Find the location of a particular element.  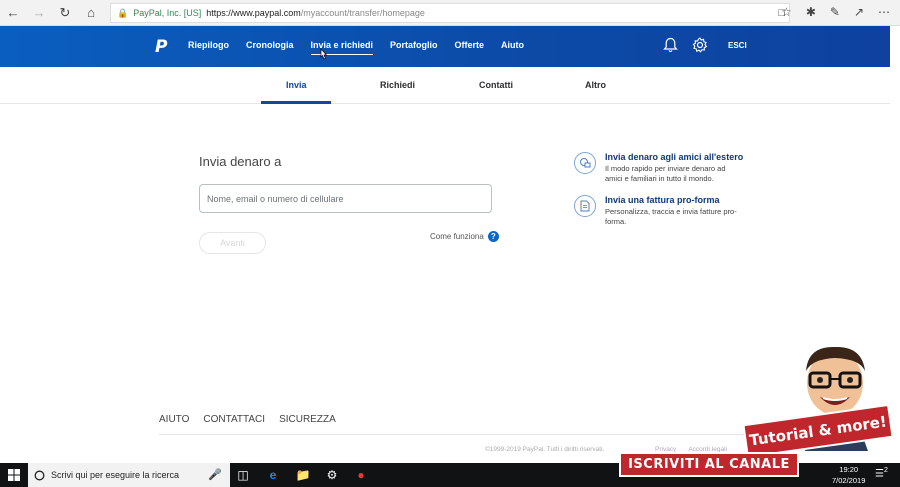

promo-title: Invia una fattura pro-forma is located at coordinates (662, 200).